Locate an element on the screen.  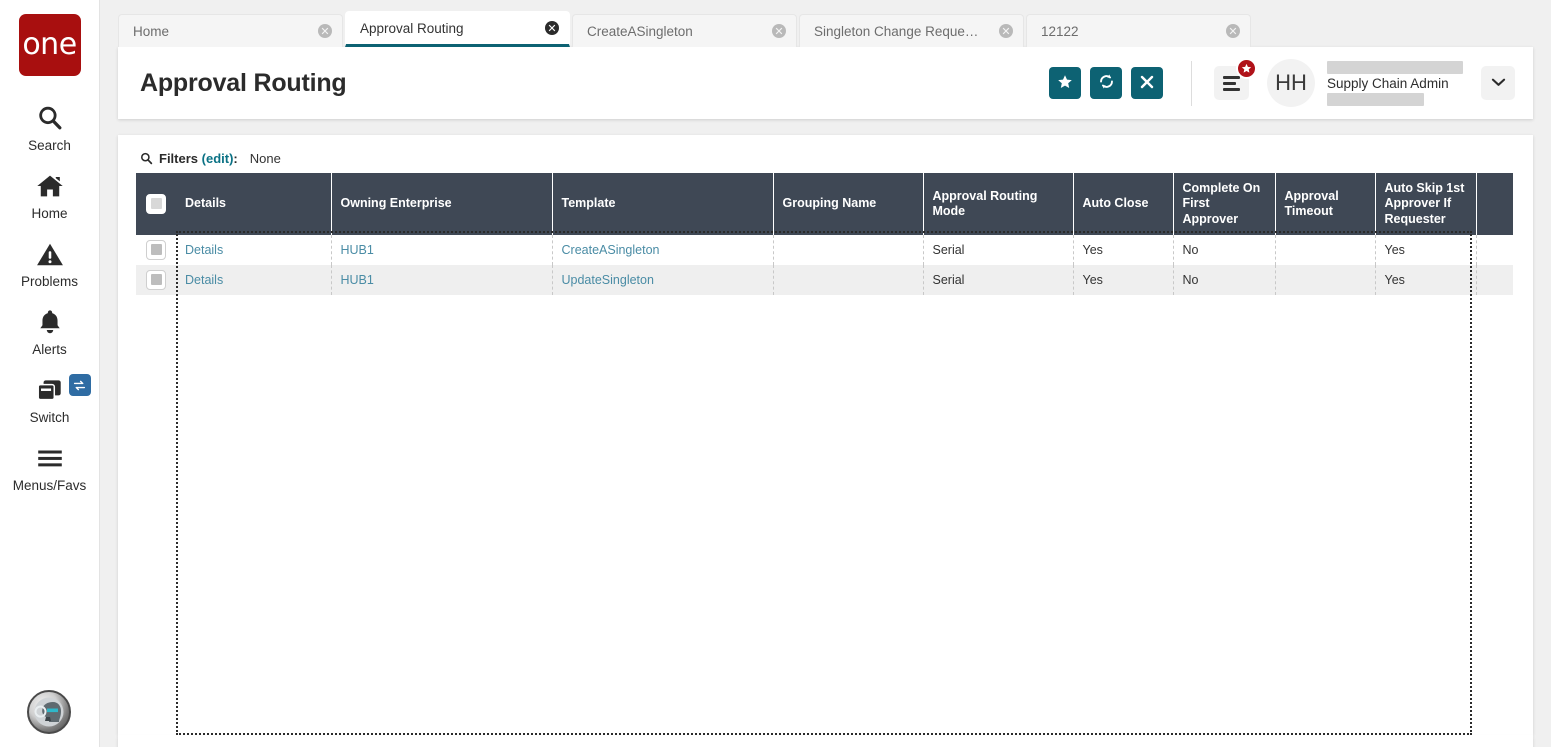
sidebar-item-switch: Switch is located at coordinates (49, 398).